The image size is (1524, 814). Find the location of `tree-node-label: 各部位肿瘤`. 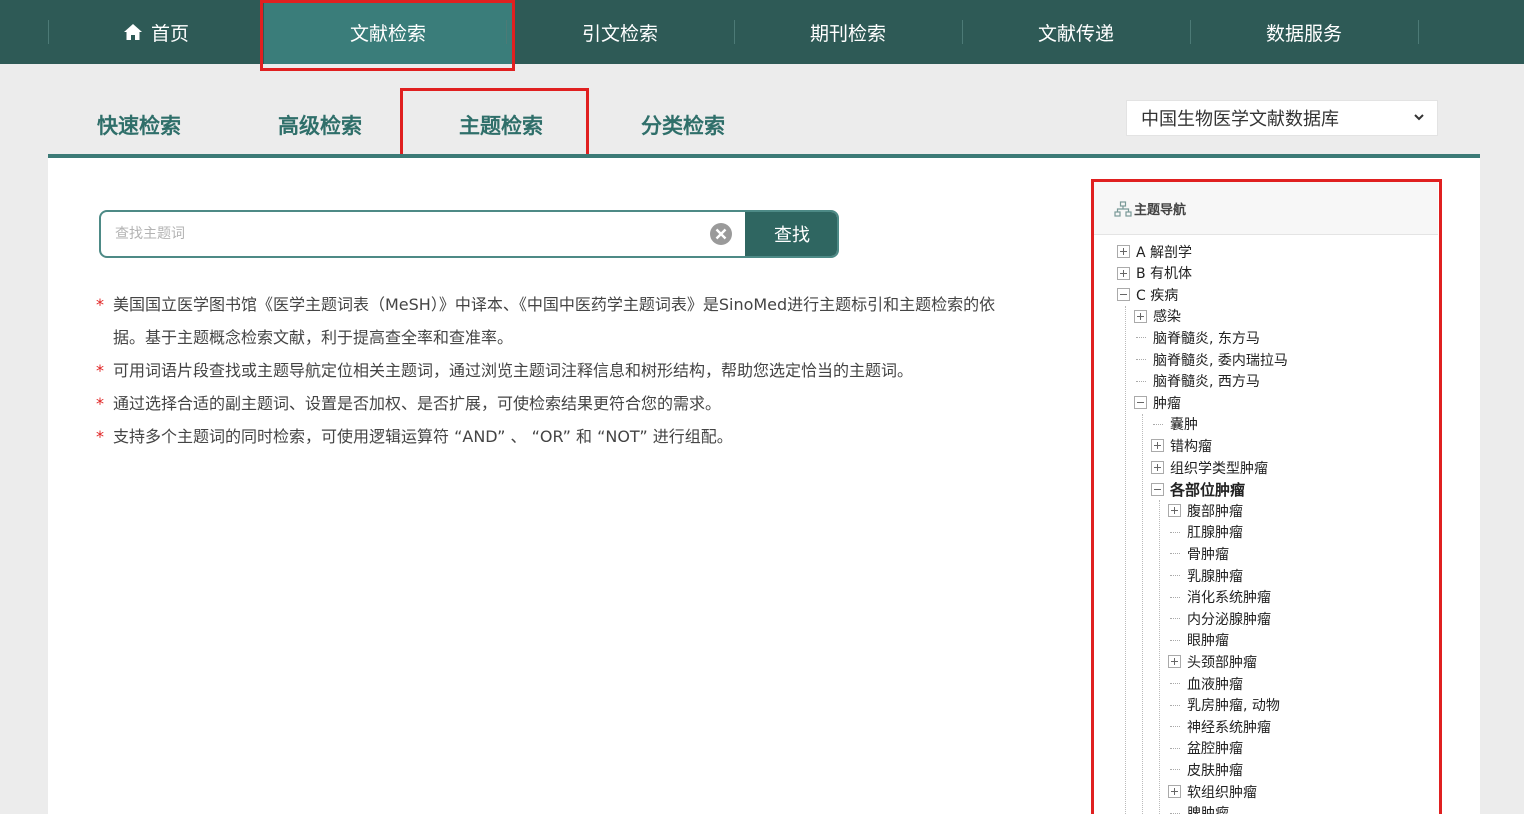

tree-node-label: 各部位肿瘤 is located at coordinates (1208, 489).